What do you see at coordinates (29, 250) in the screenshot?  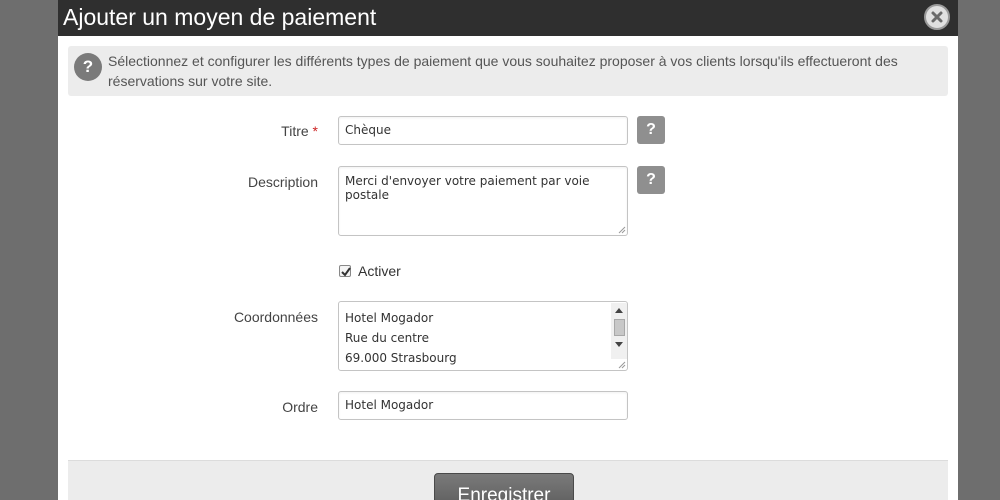 I see `backdrop-left` at bounding box center [29, 250].